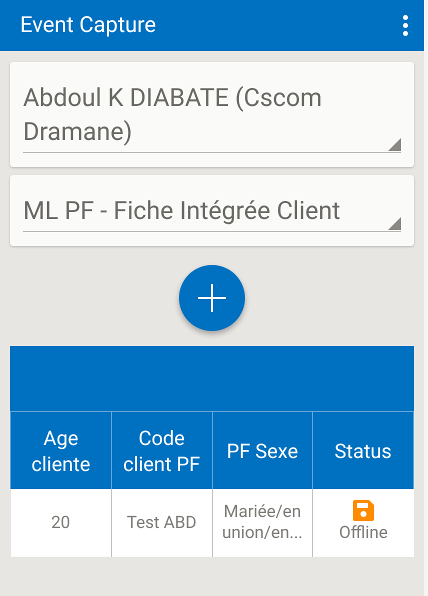 The height and width of the screenshot is (596, 428). I want to click on table-cell: 20, so click(61, 523).